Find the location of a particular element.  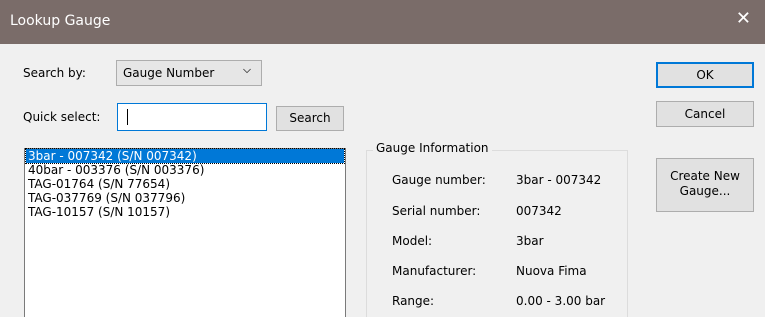

model-value: 3bar is located at coordinates (530, 241).